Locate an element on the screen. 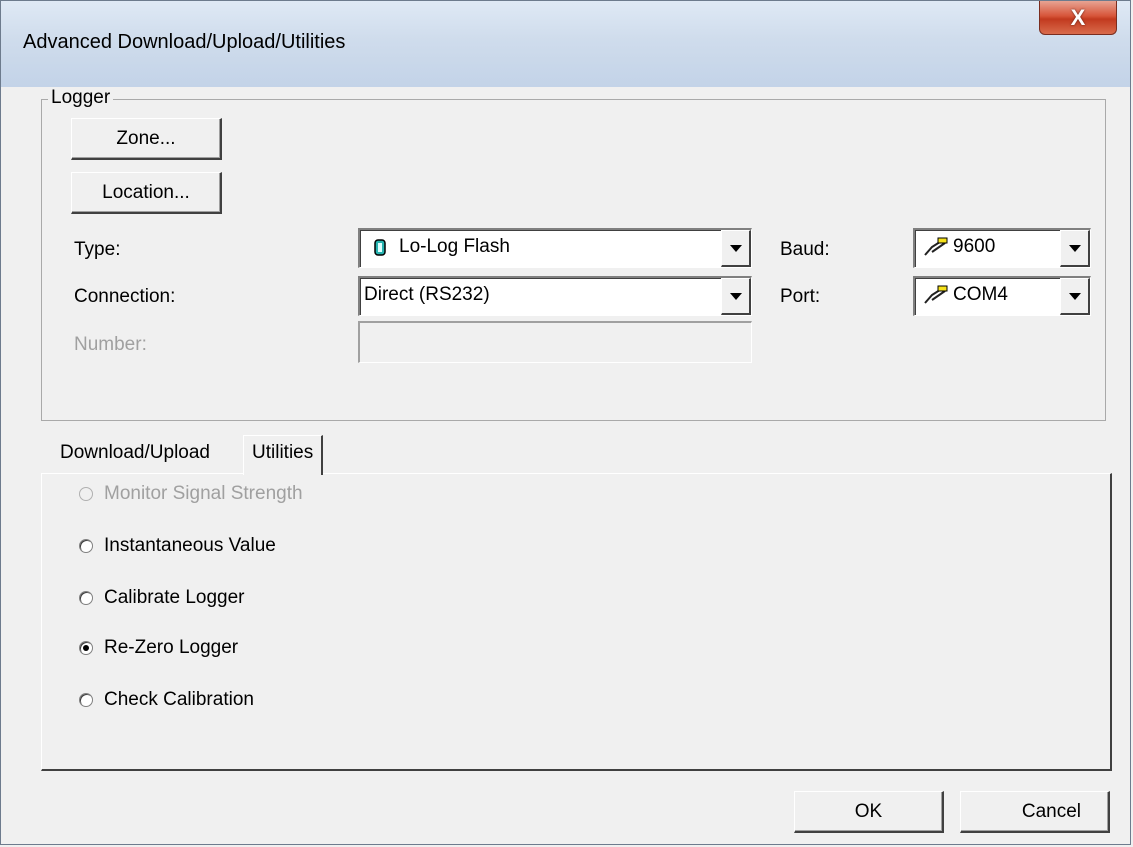  ok-button-label: OK is located at coordinates (868, 811).